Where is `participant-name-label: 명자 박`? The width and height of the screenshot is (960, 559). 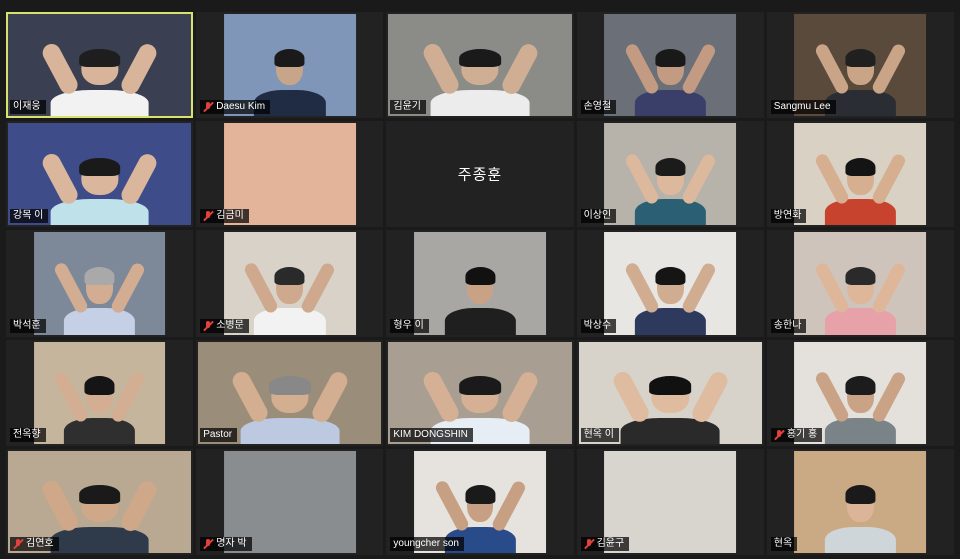
participant-name-label: 명자 박 is located at coordinates (226, 543).